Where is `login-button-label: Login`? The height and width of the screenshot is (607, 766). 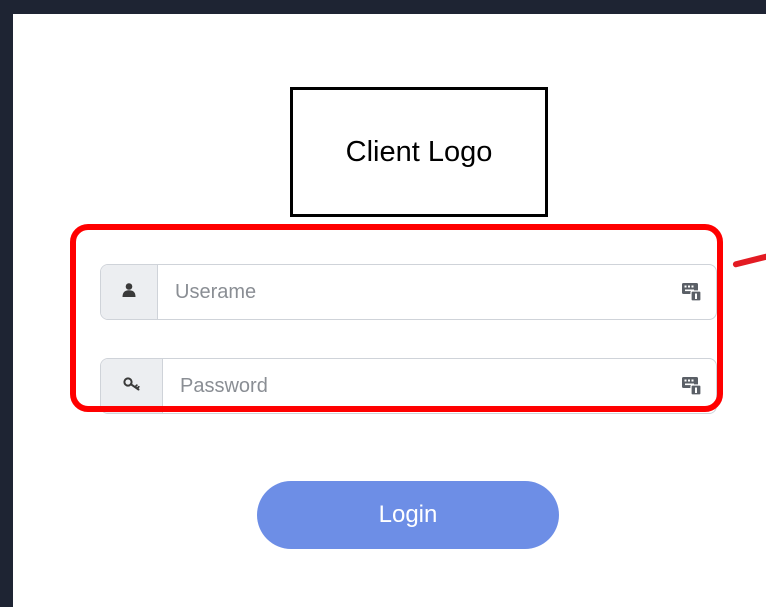 login-button-label: Login is located at coordinates (408, 514).